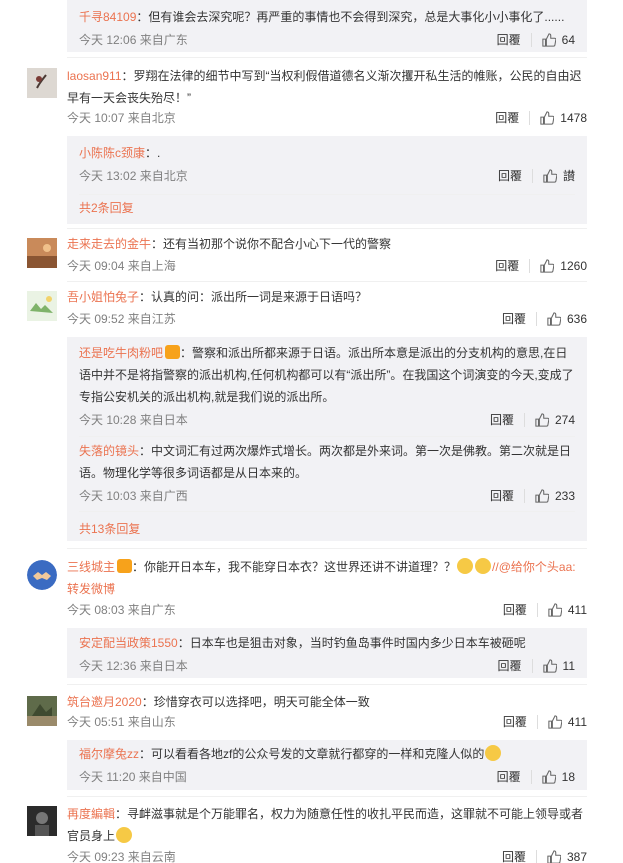 This screenshot has width=623, height=863. What do you see at coordinates (107, 17) in the screenshot?
I see `commenter-name: 千寻84109` at bounding box center [107, 17].